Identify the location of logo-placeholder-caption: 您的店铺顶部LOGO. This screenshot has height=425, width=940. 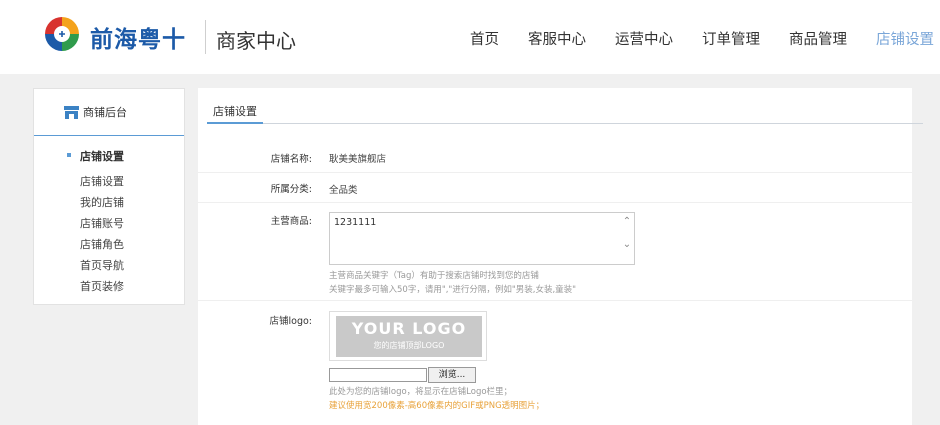
(409, 345).